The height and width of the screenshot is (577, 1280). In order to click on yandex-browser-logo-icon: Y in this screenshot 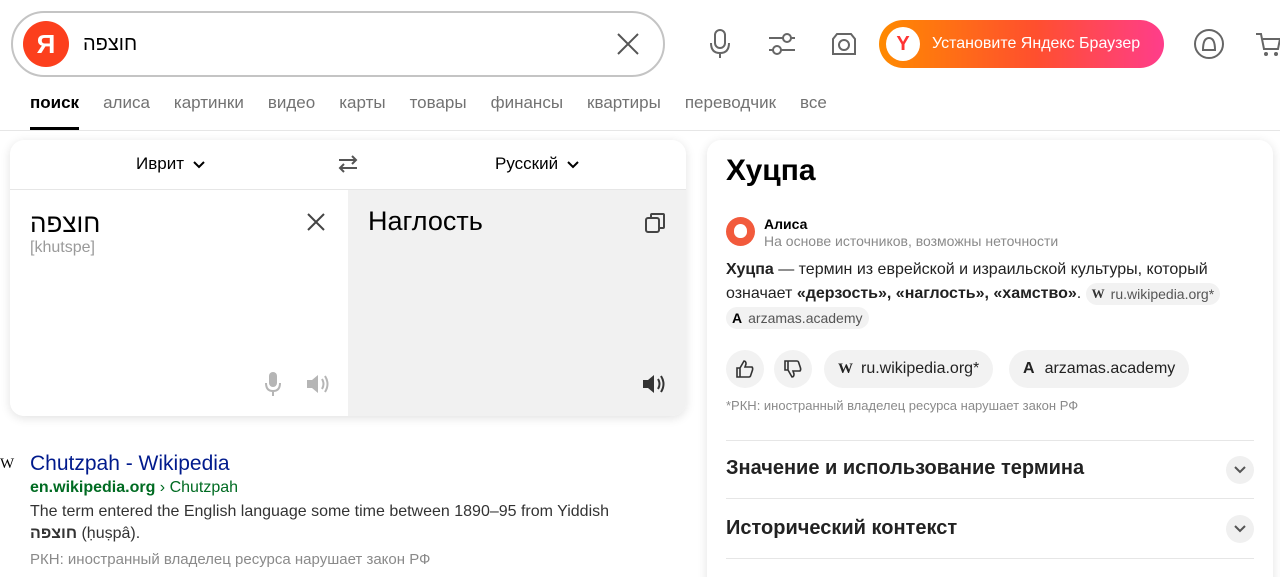, I will do `click(903, 44)`.